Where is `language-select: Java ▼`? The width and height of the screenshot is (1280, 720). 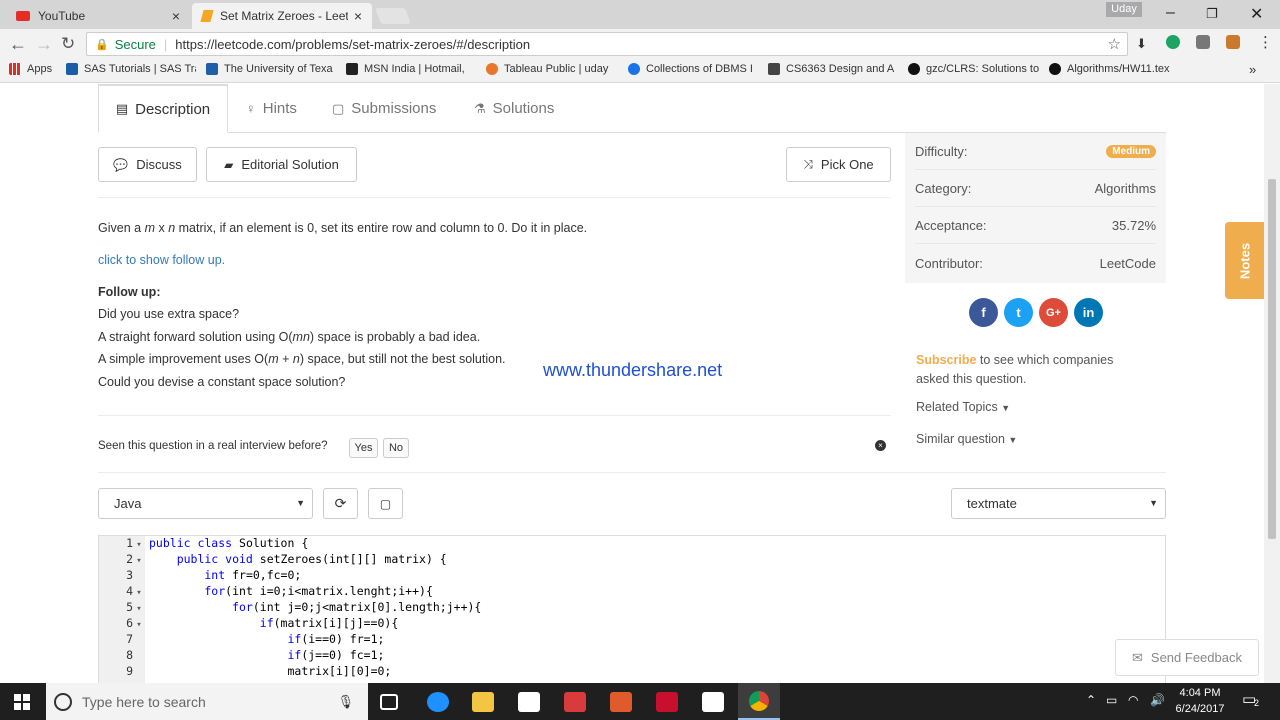
language-select: Java ▼ is located at coordinates (205, 503).